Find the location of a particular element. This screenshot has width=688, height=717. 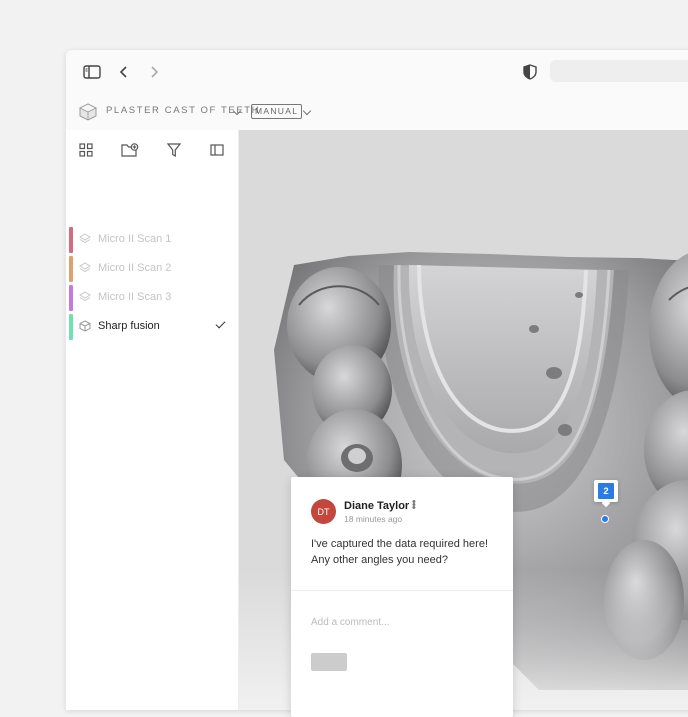

project-logo-icon is located at coordinates (88, 112).